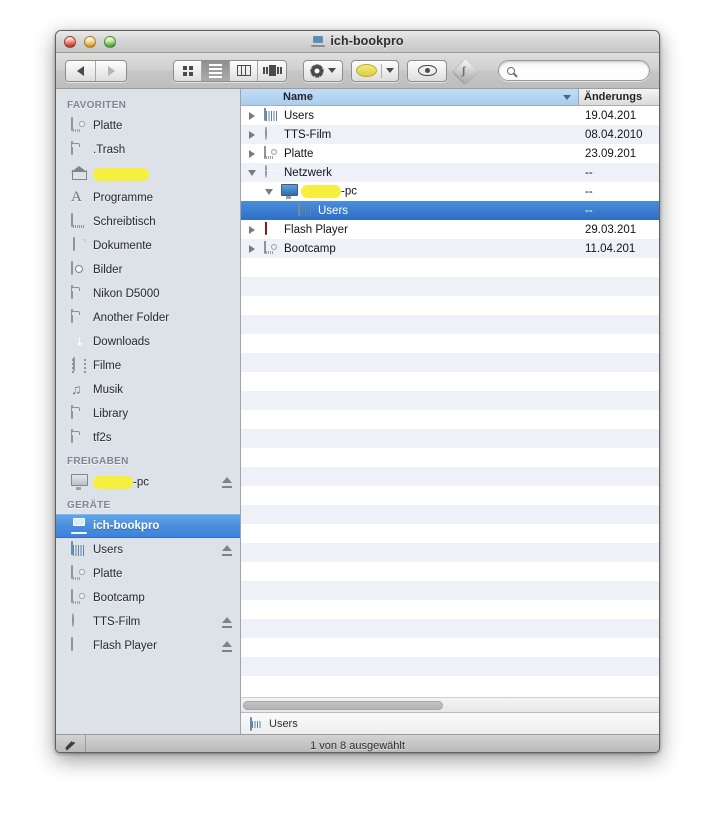 The image size is (715, 829). I want to click on scrollbar-thumb, so click(343, 705).